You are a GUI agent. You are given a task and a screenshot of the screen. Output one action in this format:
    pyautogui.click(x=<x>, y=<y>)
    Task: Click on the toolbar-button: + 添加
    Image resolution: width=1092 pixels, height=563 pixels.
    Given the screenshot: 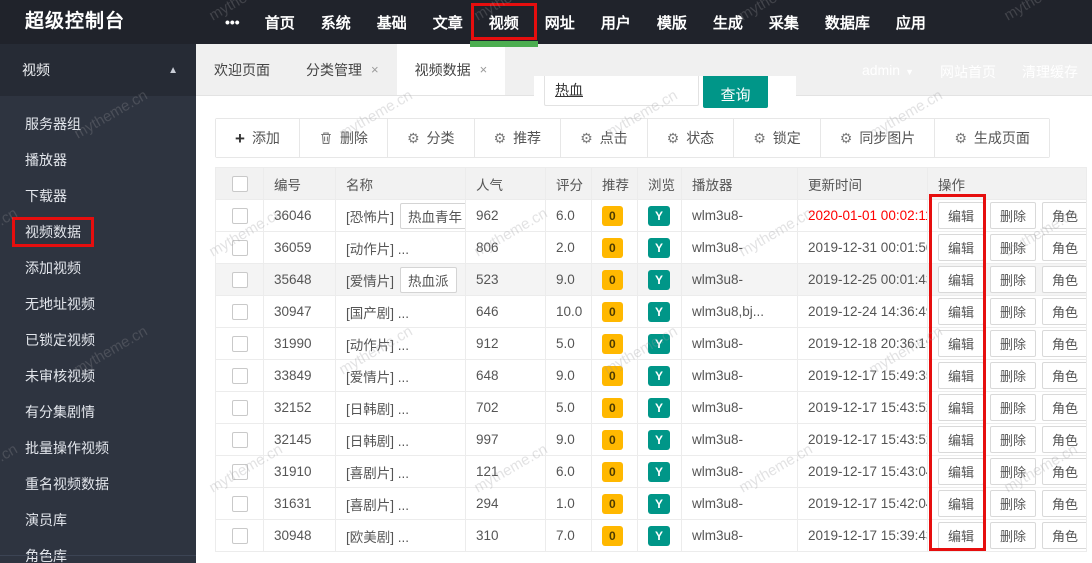 What is the action you would take?
    pyautogui.click(x=257, y=138)
    